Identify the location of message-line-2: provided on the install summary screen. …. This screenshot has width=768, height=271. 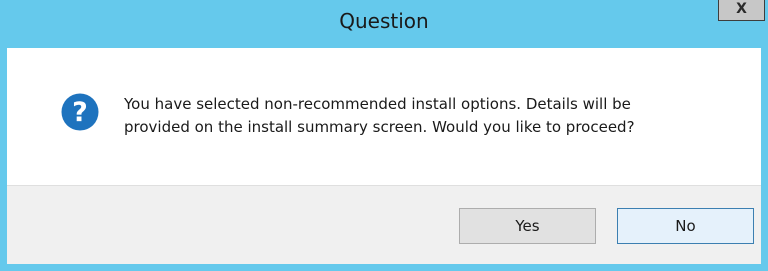
(379, 127).